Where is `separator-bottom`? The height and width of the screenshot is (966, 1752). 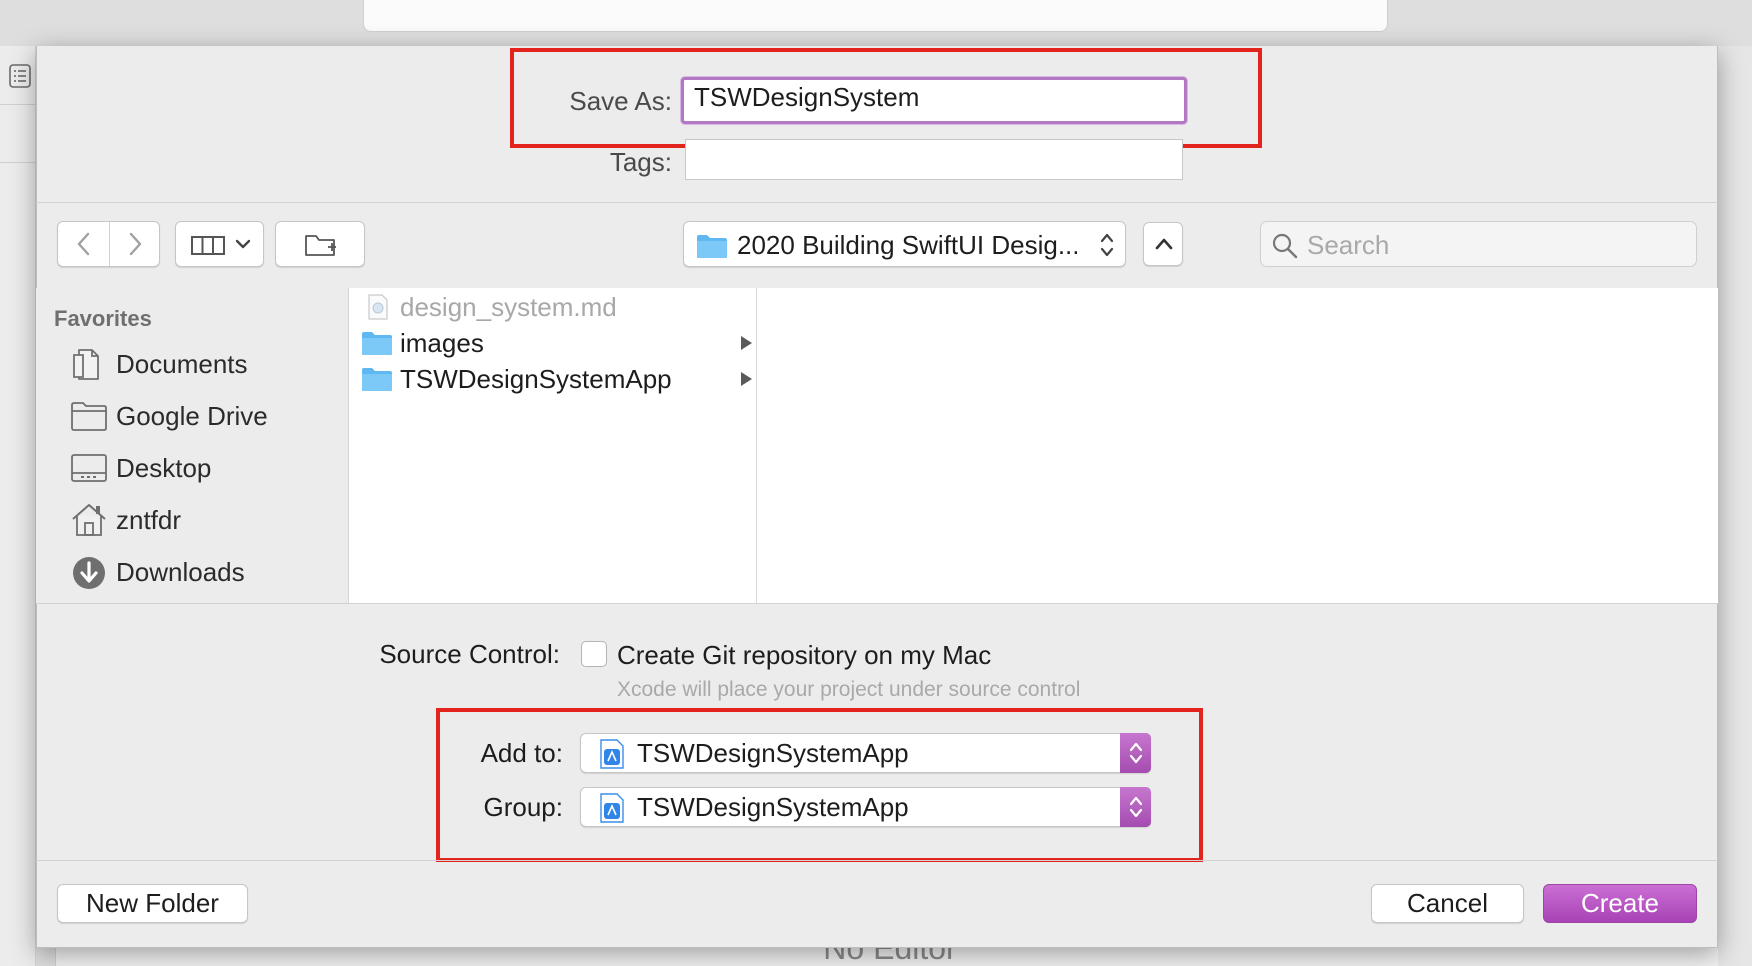 separator-bottom is located at coordinates (877, 860).